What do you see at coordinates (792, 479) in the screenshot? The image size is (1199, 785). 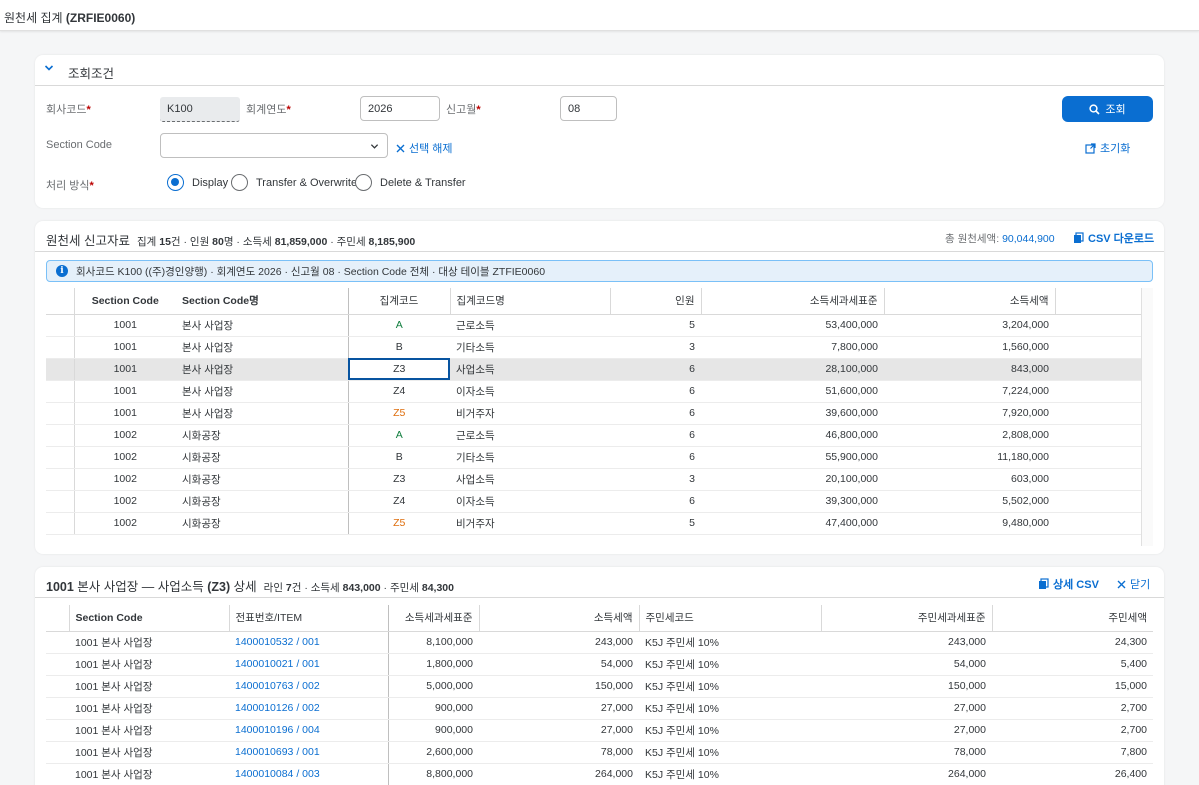 I see `cell-tax-base: 20,100,000` at bounding box center [792, 479].